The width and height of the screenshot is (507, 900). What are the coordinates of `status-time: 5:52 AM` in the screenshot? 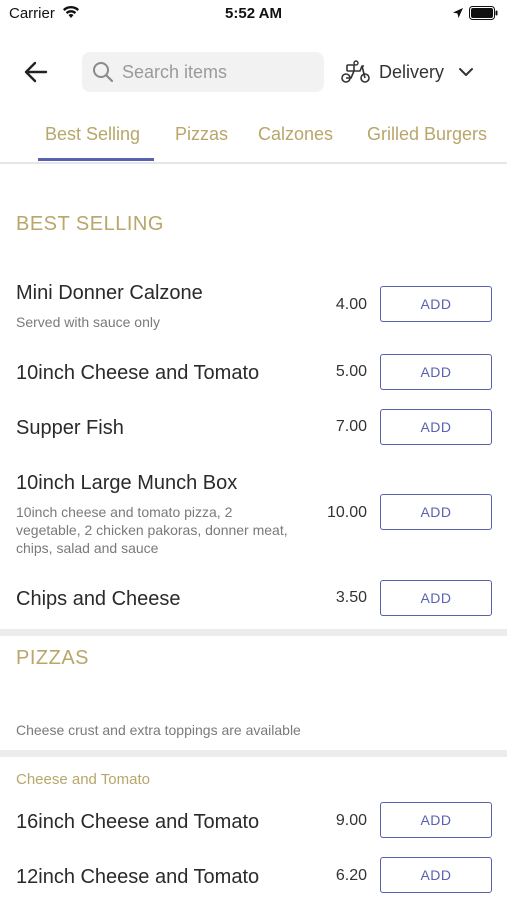 It's located at (253, 13).